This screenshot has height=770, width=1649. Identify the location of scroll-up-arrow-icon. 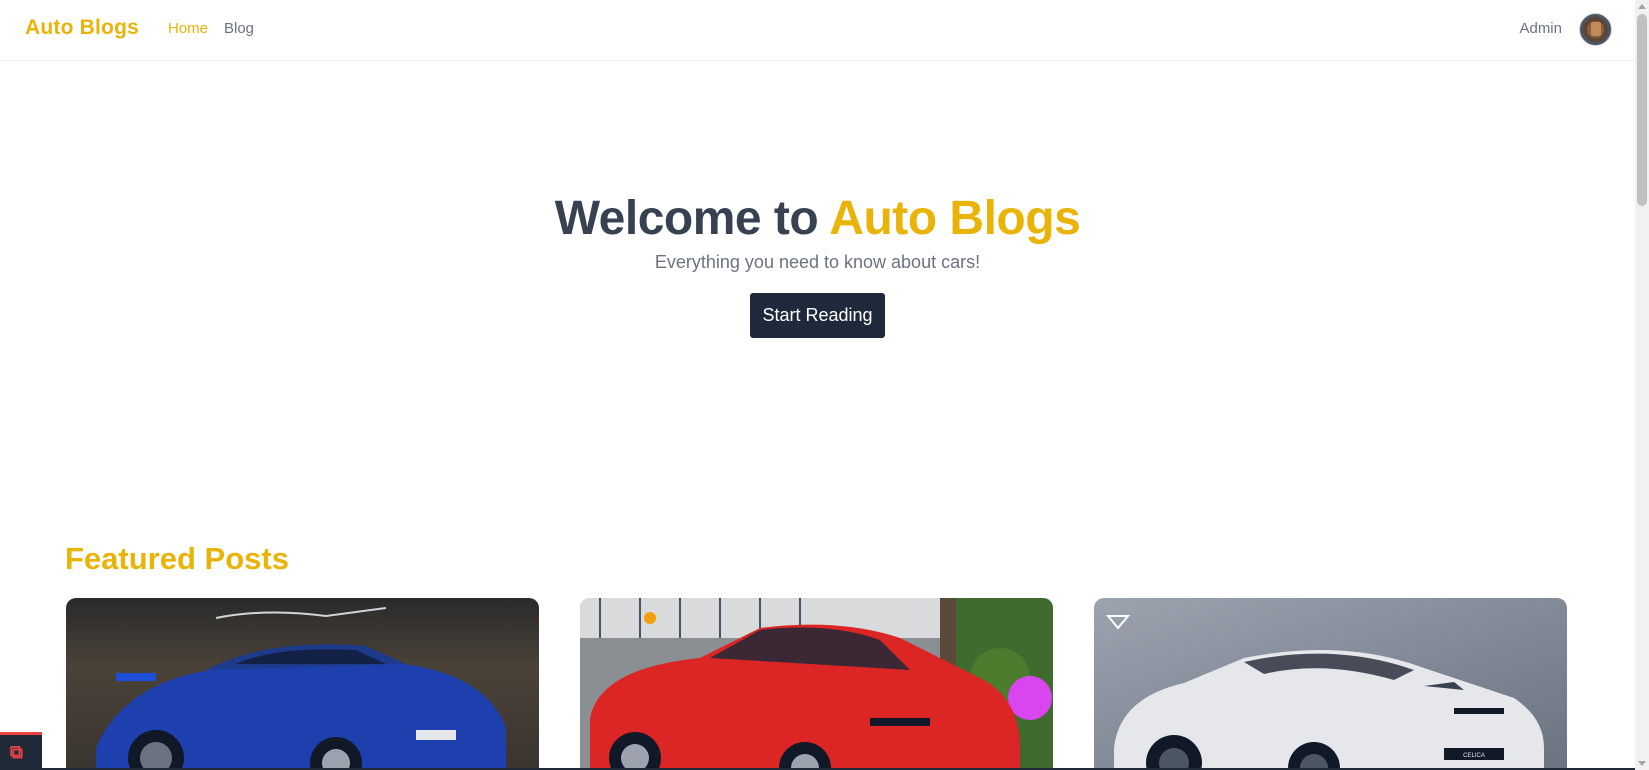
(1642, 6).